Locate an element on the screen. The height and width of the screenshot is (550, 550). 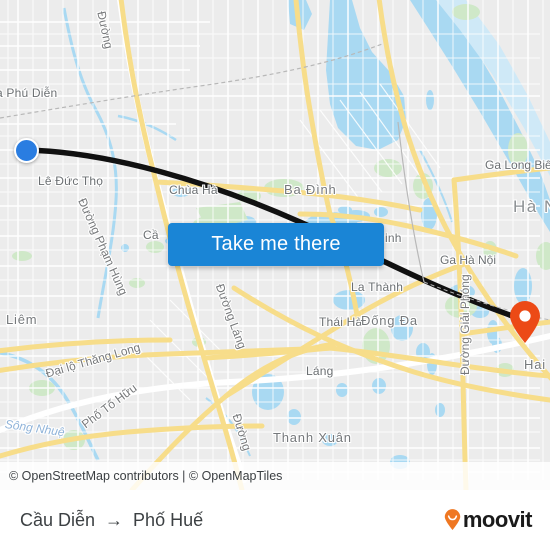
take-me-there-button: Take me there is located at coordinates (276, 244).